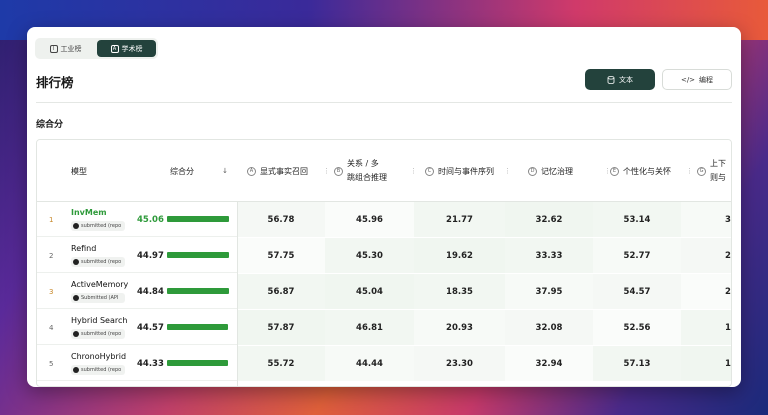  What do you see at coordinates (51, 291) in the screenshot?
I see `rank-number: 3` at bounding box center [51, 291].